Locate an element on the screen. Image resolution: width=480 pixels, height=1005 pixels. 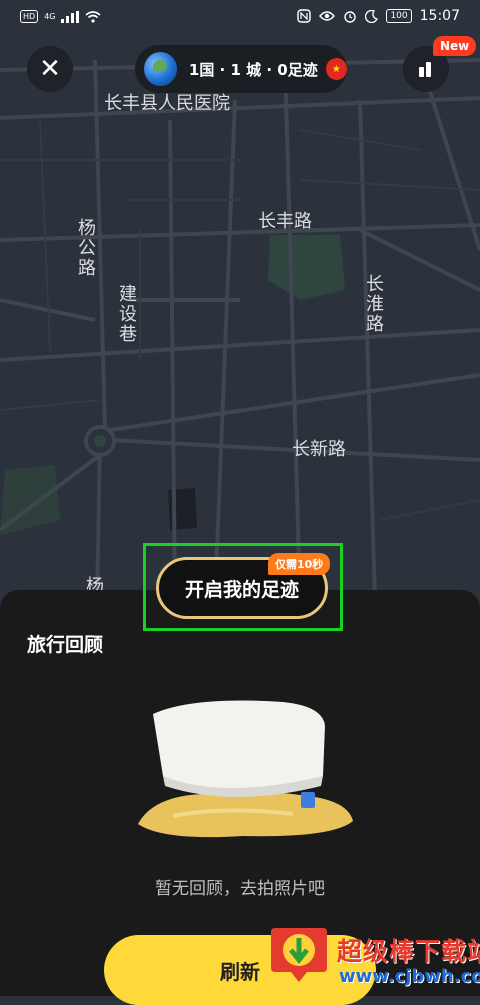
empty-state-text: 暂无回顾，去拍照片吧 is located at coordinates (240, 889).